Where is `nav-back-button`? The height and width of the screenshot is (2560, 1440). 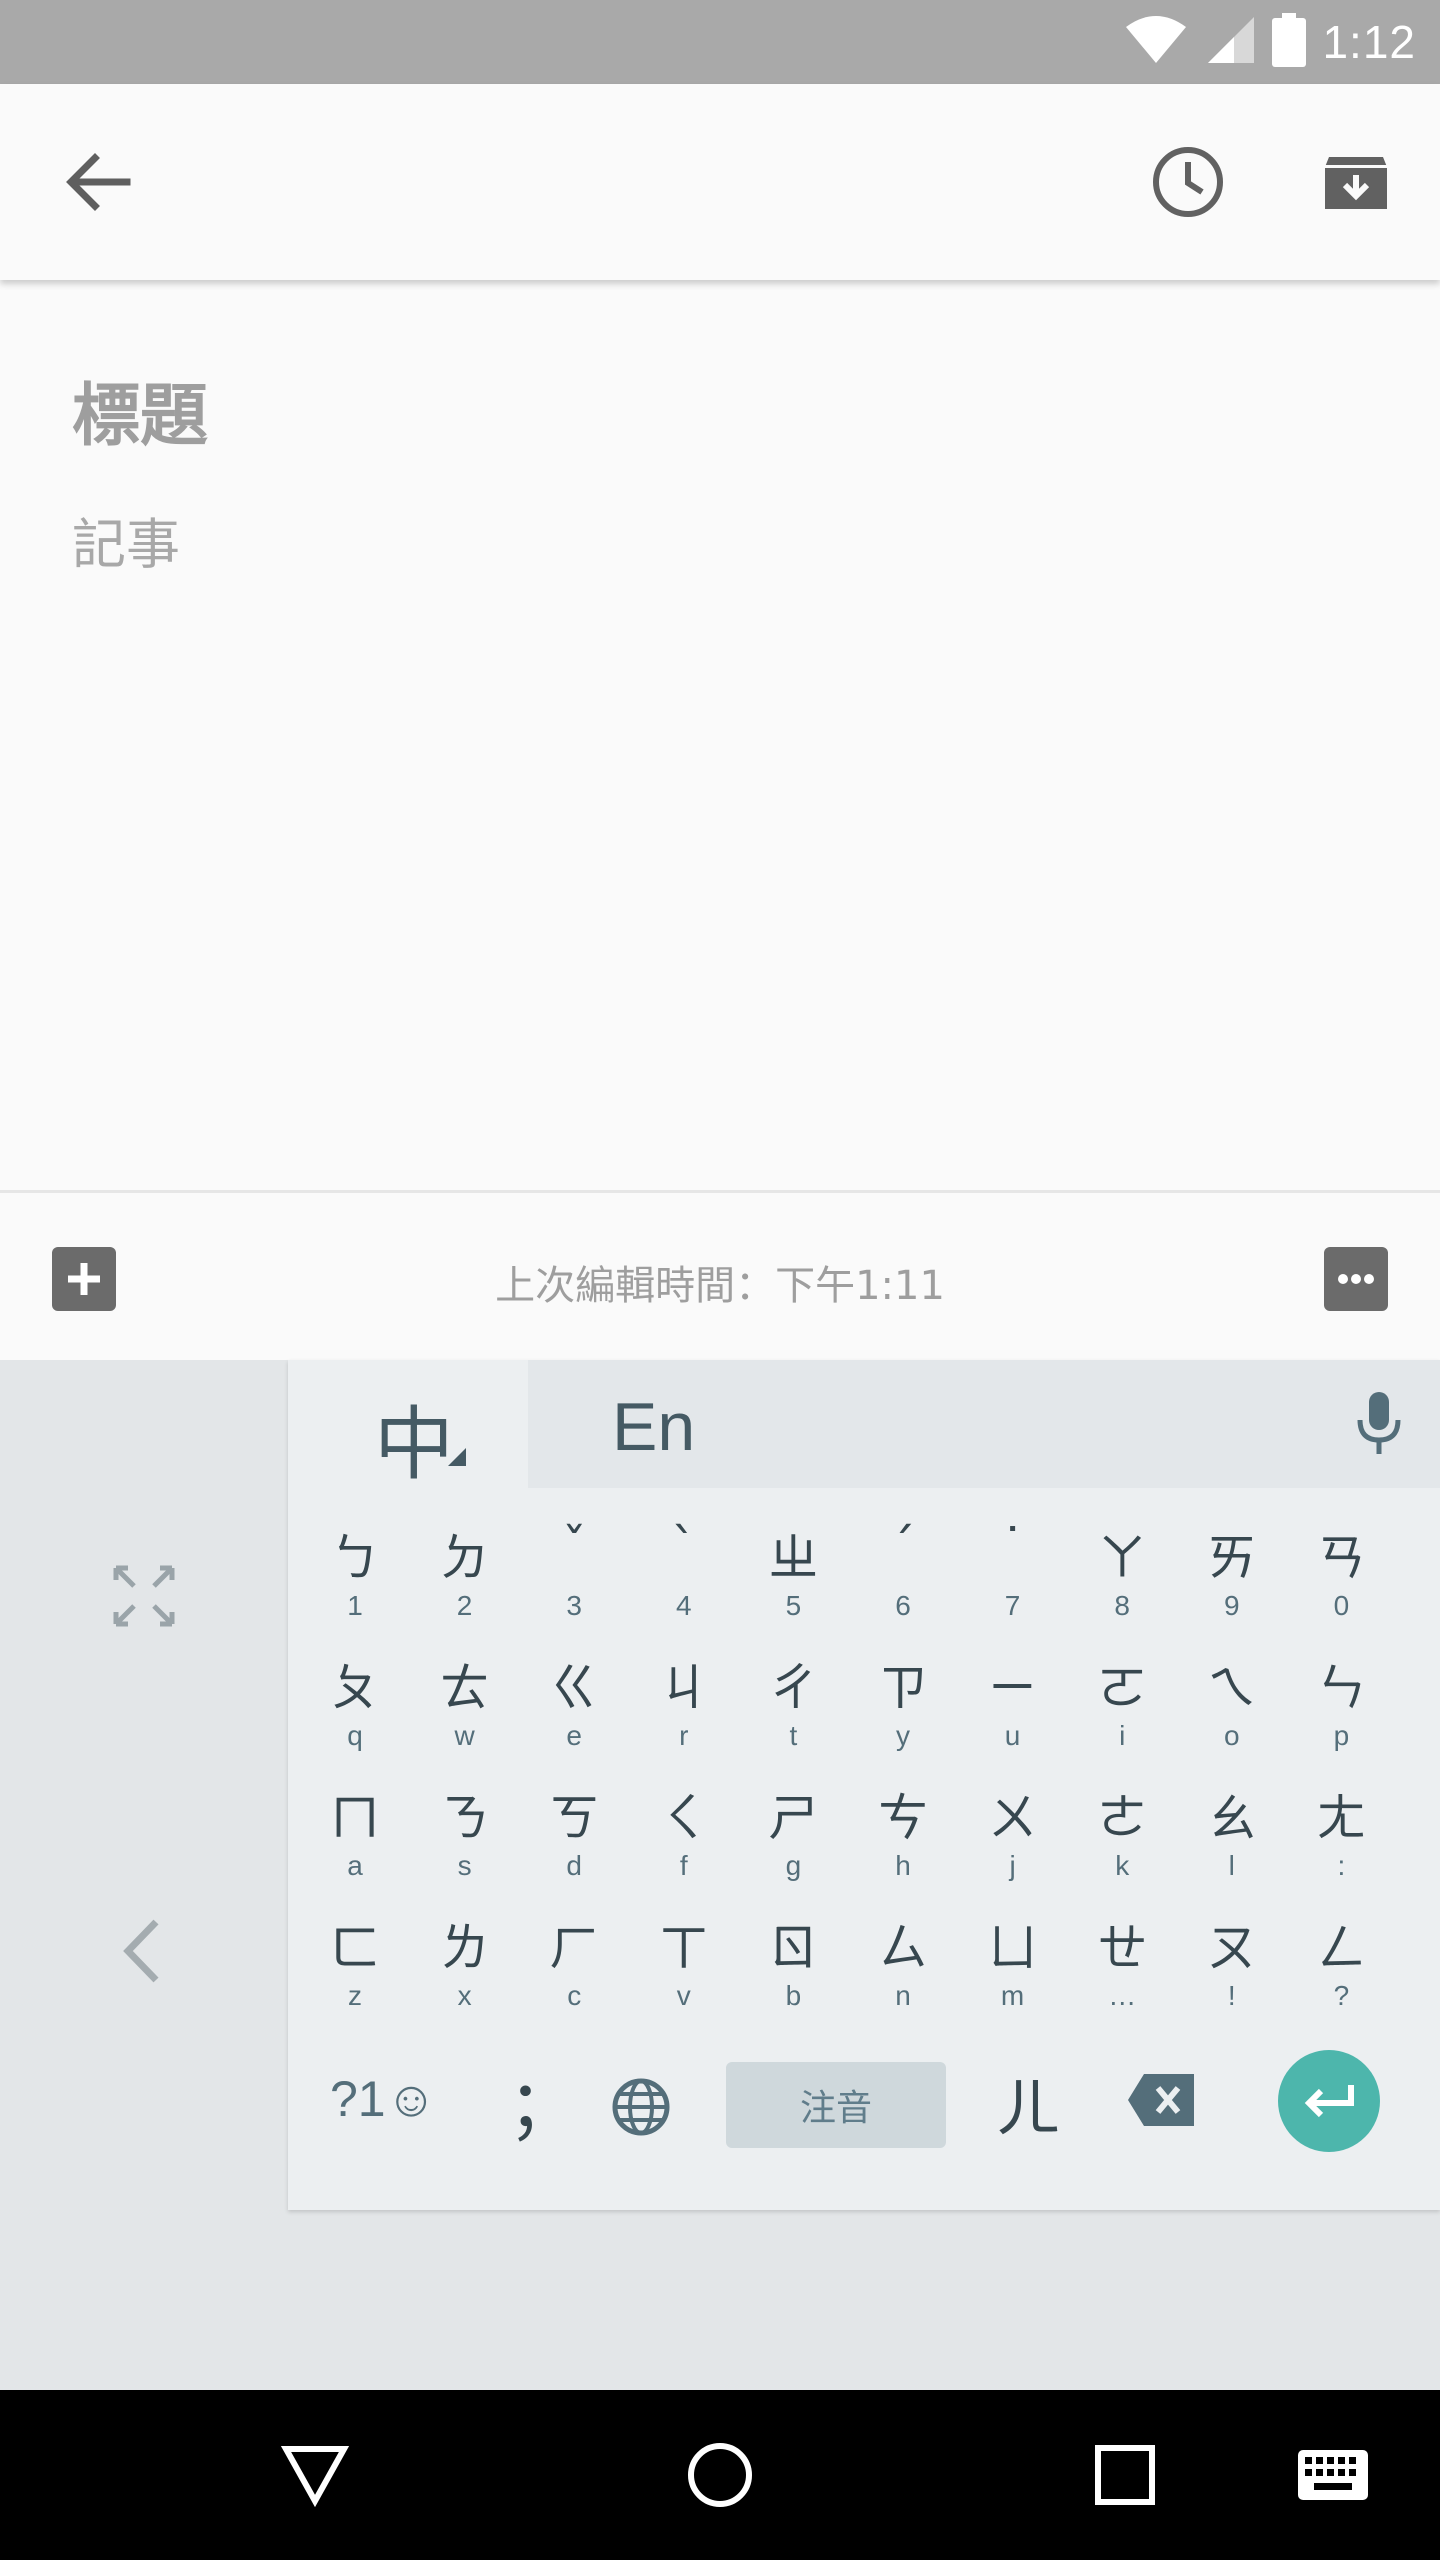
nav-back-button is located at coordinates (315, 2475).